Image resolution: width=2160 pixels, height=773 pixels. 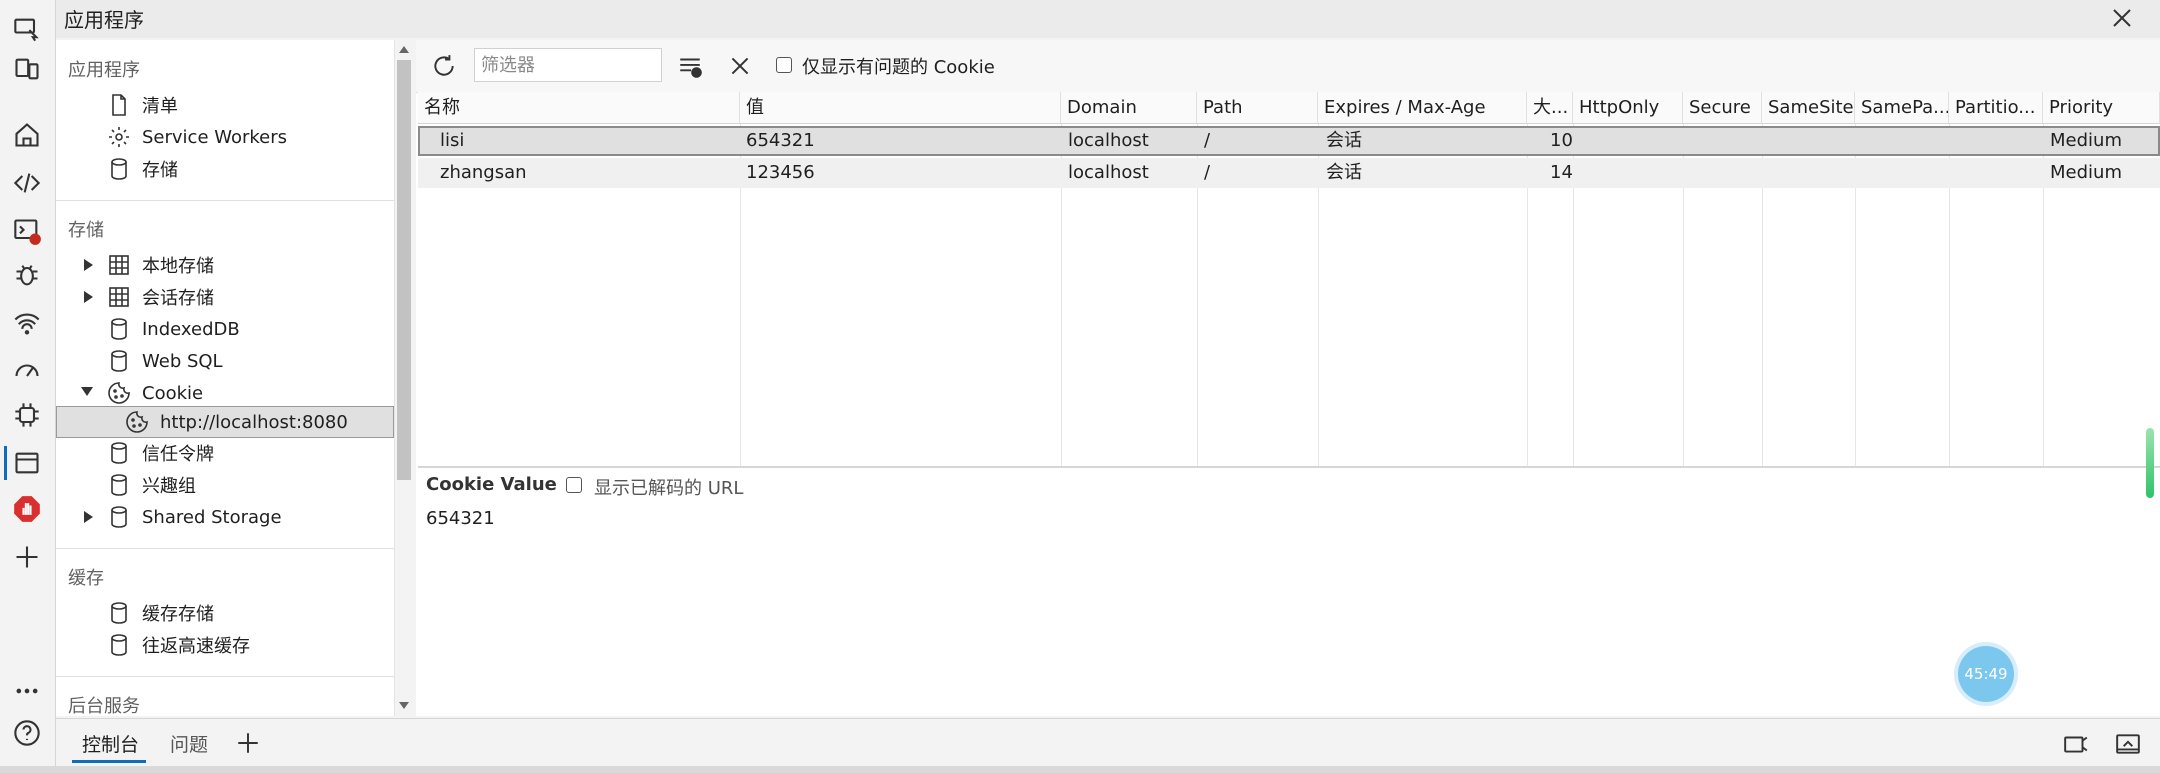 What do you see at coordinates (236, 422) in the screenshot?
I see `sidebar-item-localhost-cookie: http://localhost:8080` at bounding box center [236, 422].